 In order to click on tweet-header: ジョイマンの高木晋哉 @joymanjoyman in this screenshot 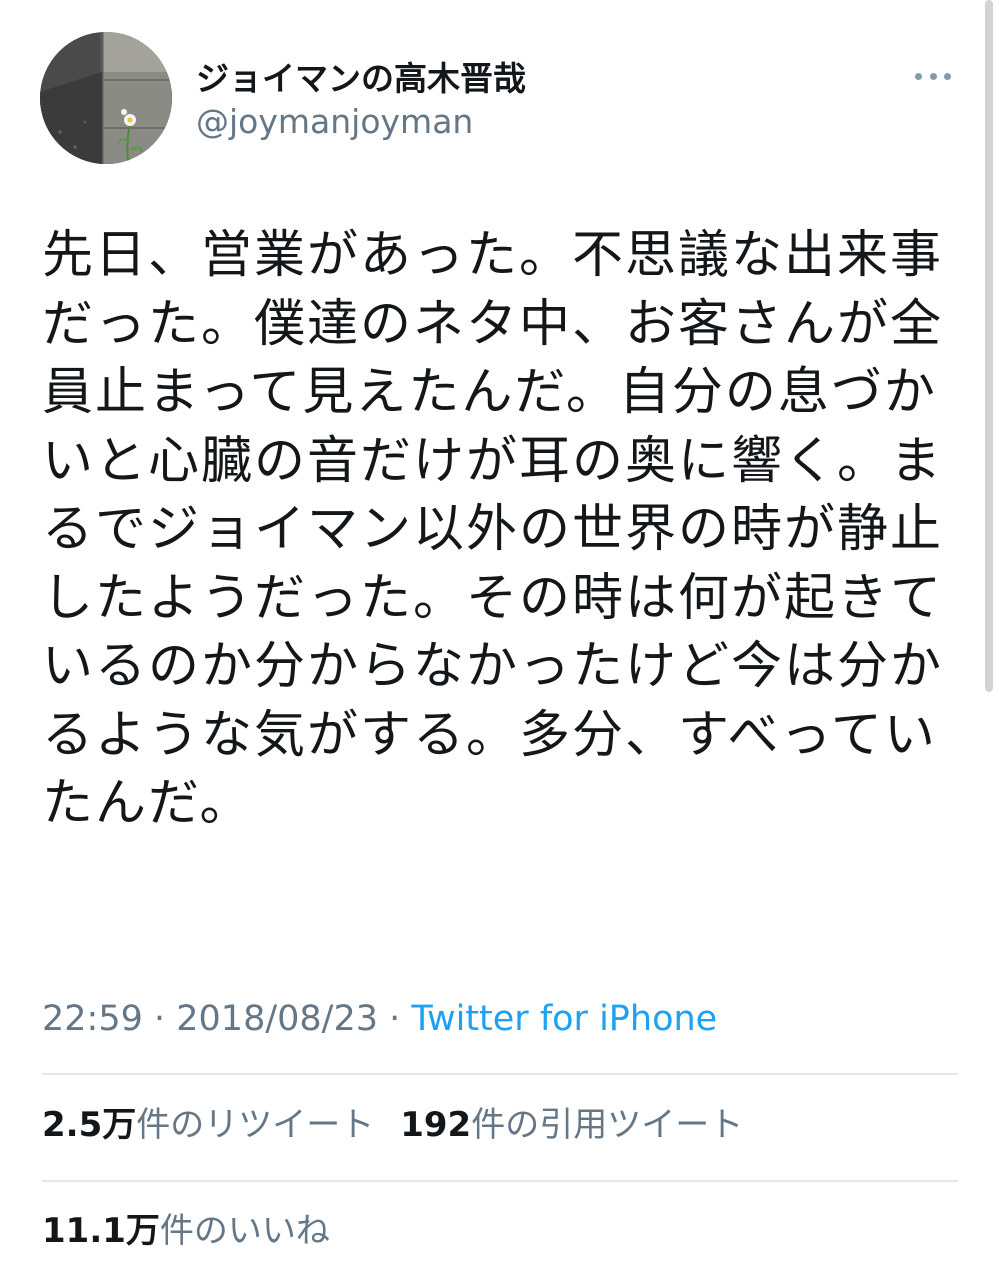, I will do `click(499, 98)`.